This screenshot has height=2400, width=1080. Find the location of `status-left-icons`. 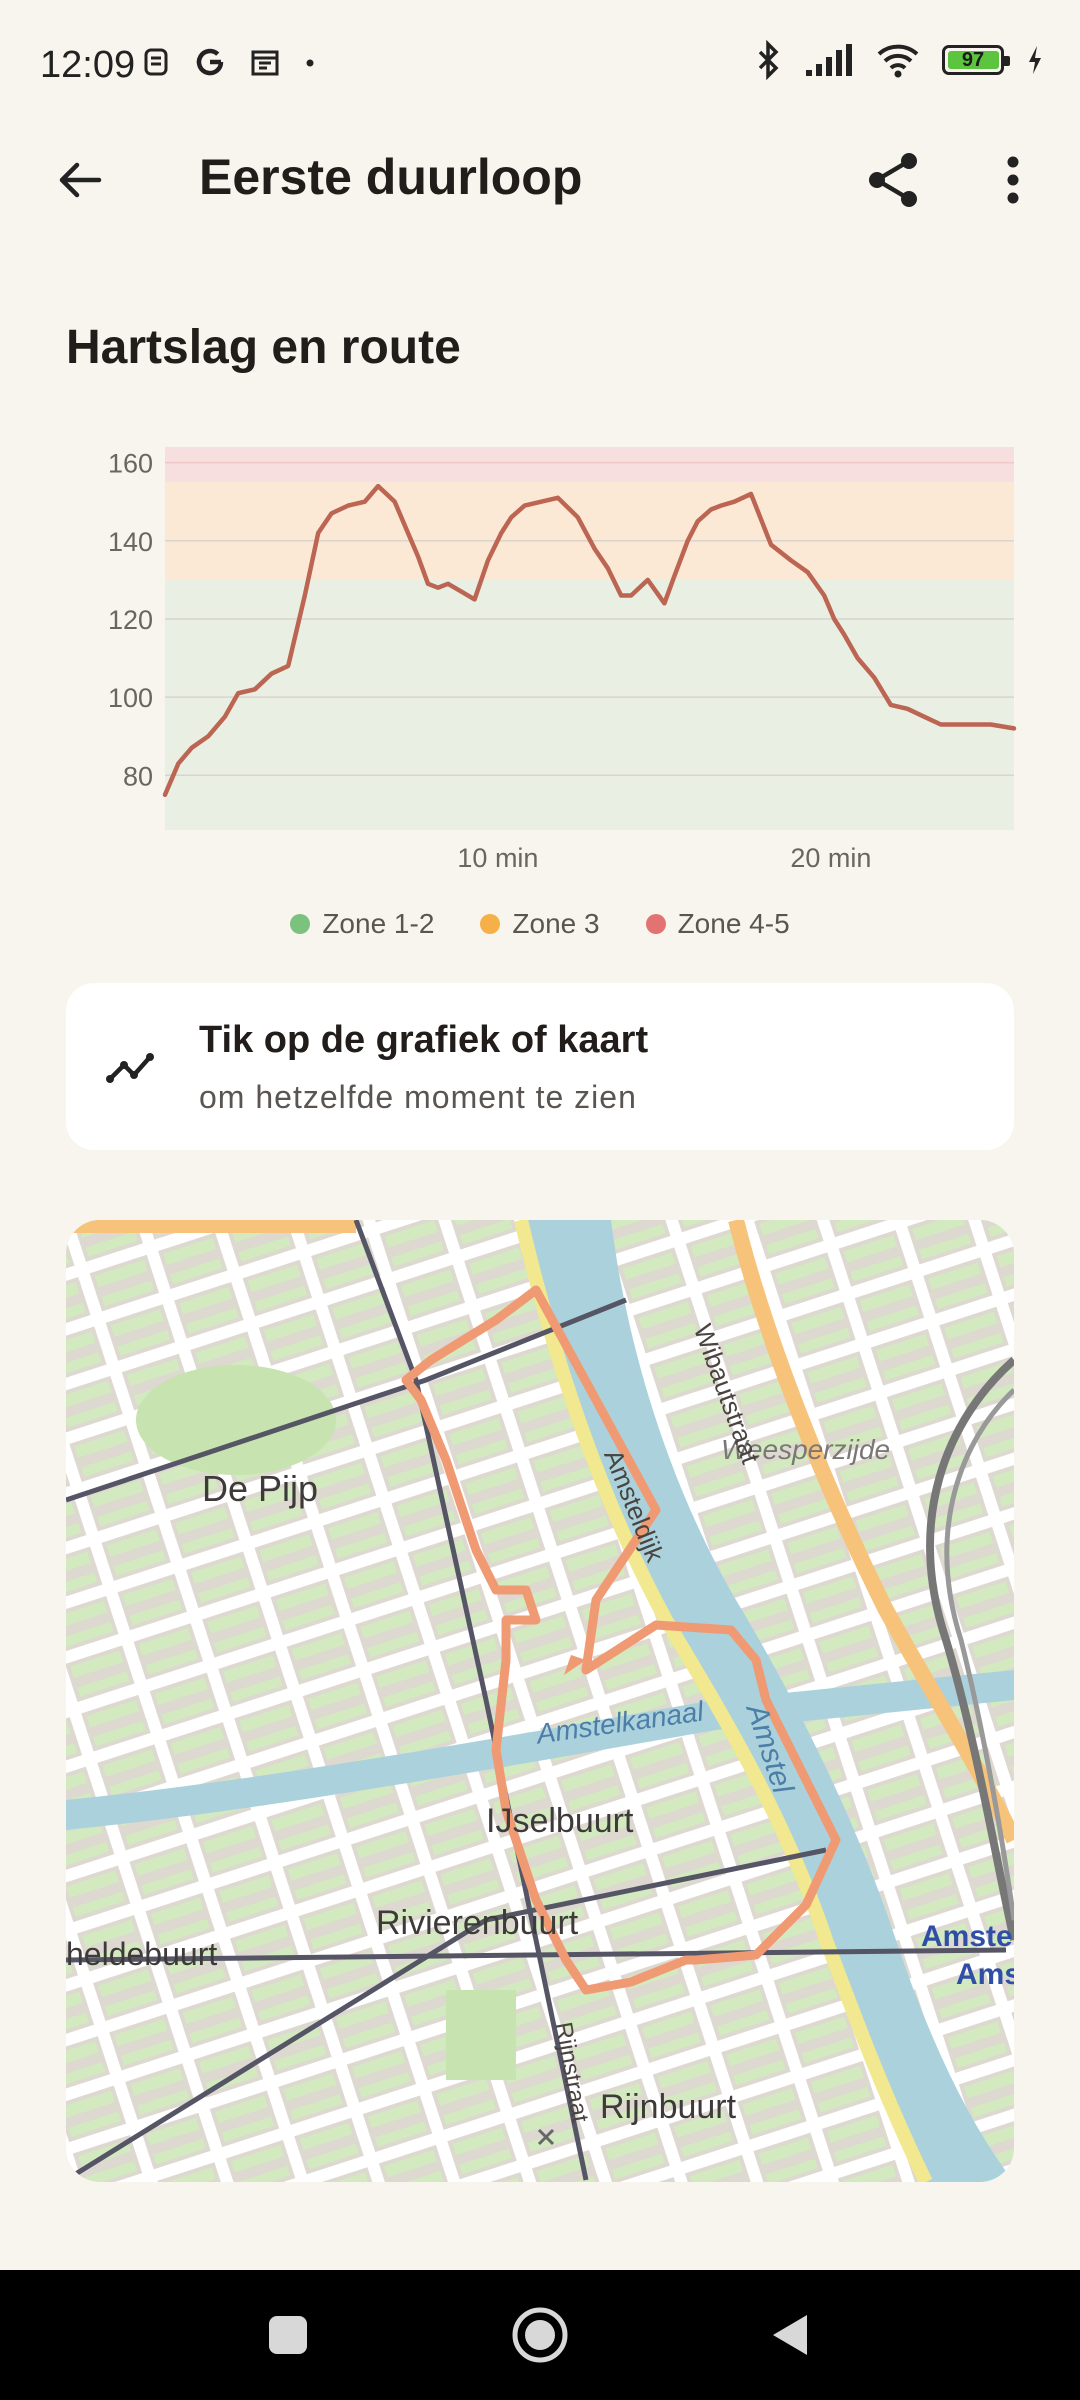

status-left-icons is located at coordinates (229, 62).